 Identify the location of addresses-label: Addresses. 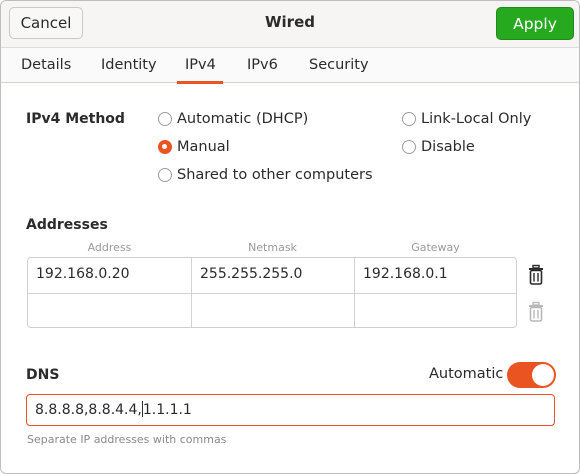
(67, 225).